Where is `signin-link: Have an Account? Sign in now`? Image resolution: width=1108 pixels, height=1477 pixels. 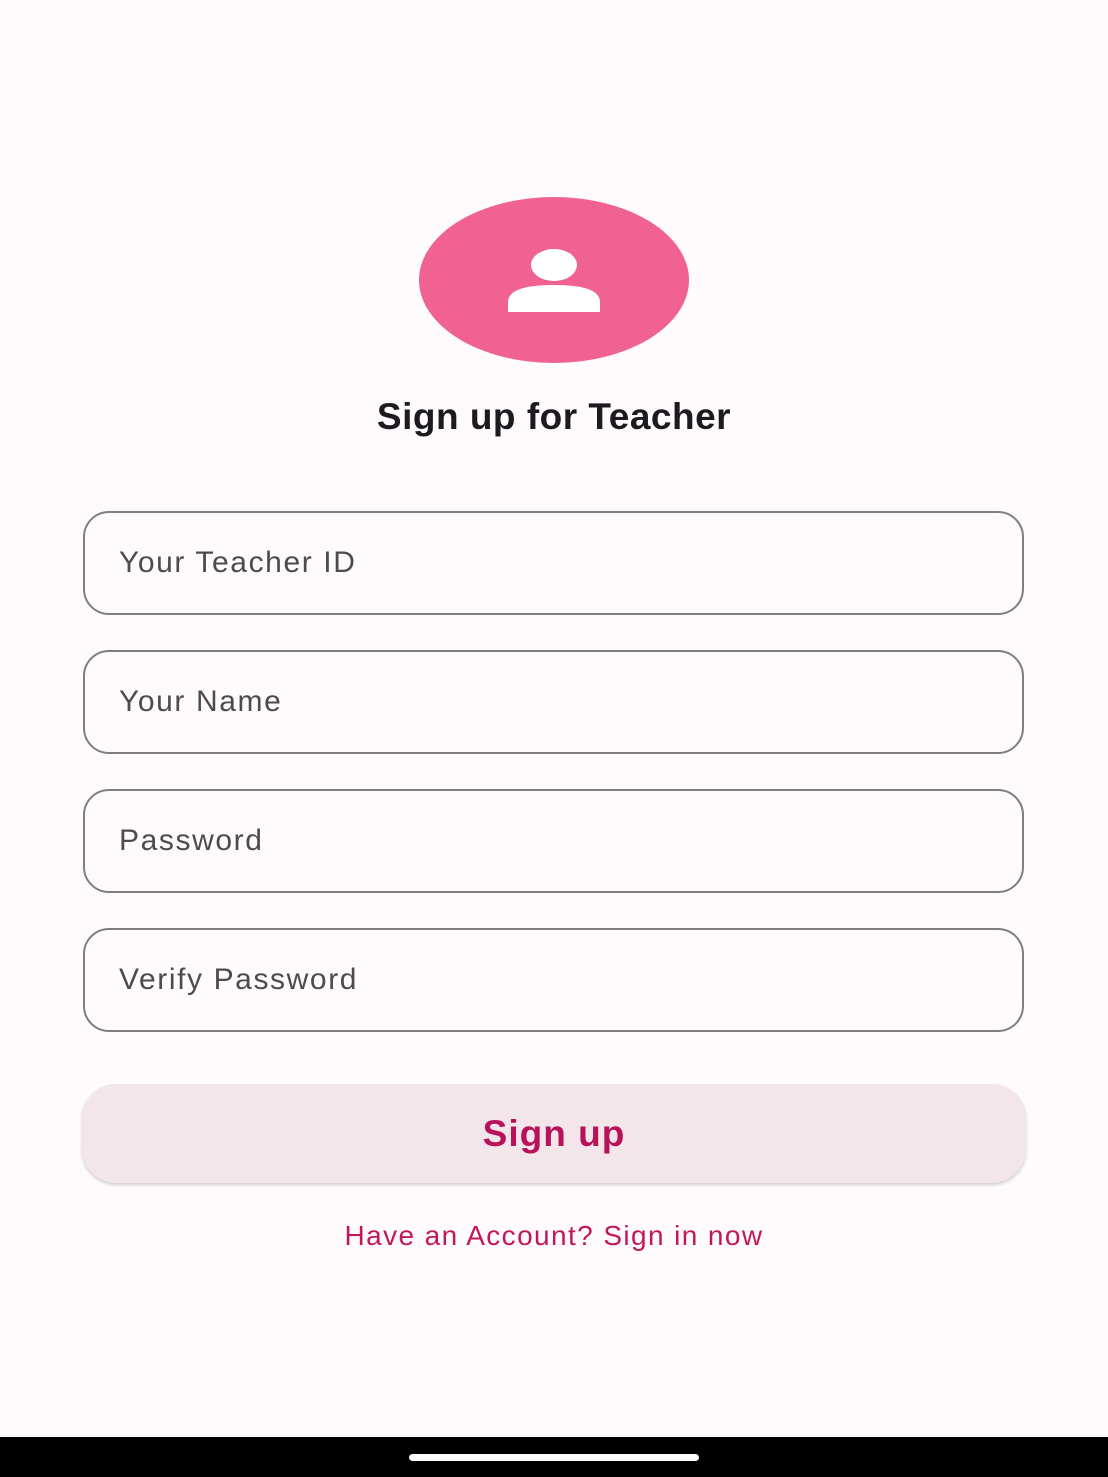 signin-link: Have an Account? Sign in now is located at coordinates (554, 1236).